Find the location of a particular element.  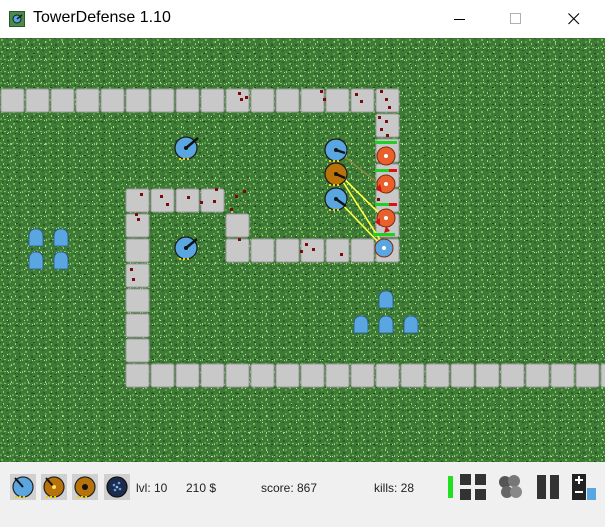

minimize-icon is located at coordinates (459, 19).